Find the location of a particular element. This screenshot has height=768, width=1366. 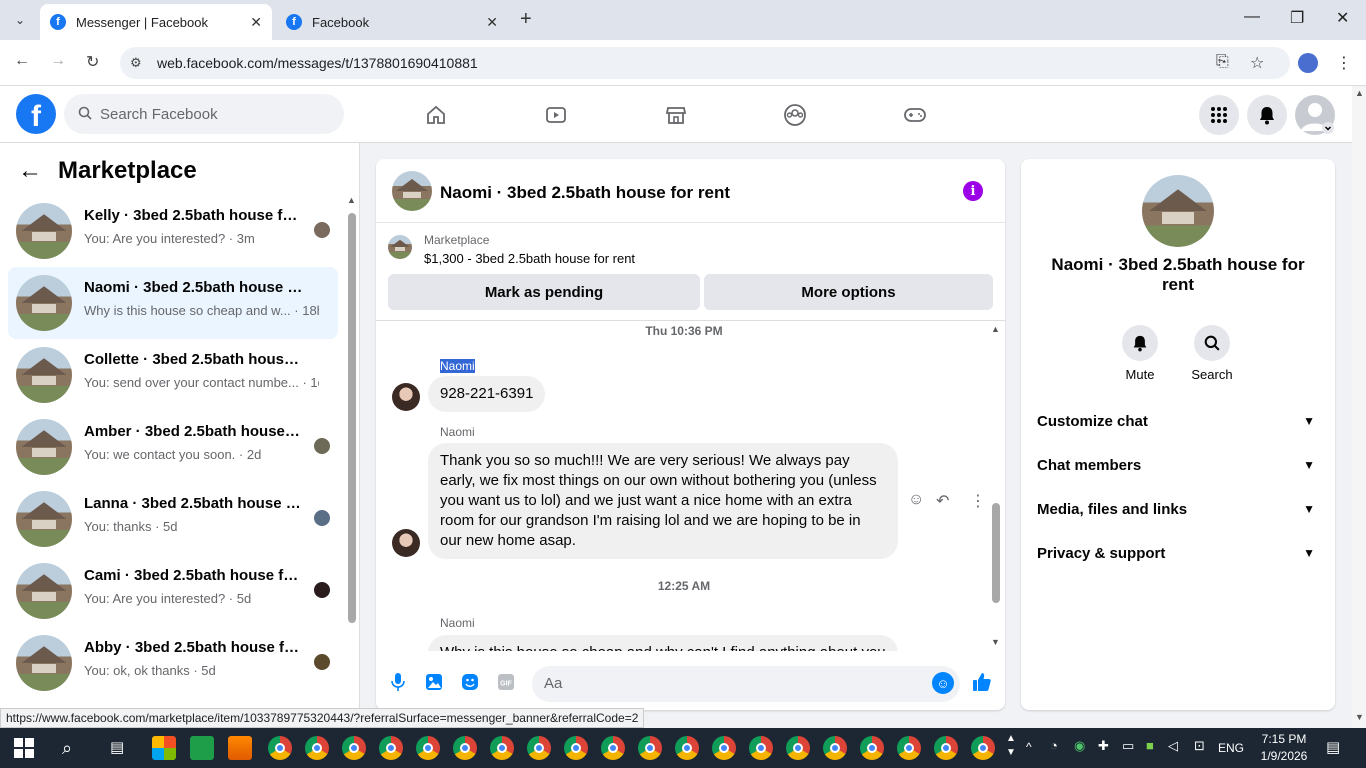

marketplace-icon is located at coordinates (676, 115).